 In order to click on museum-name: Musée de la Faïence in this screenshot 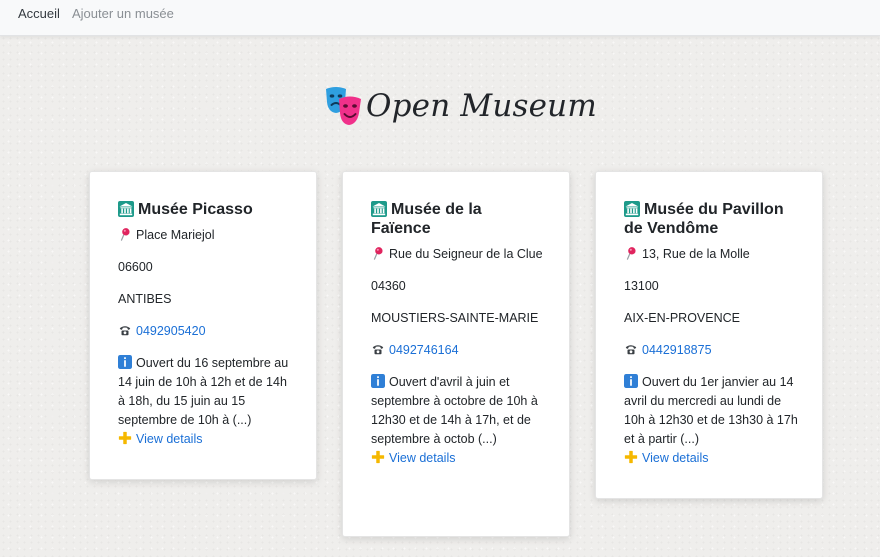, I will do `click(426, 219)`.